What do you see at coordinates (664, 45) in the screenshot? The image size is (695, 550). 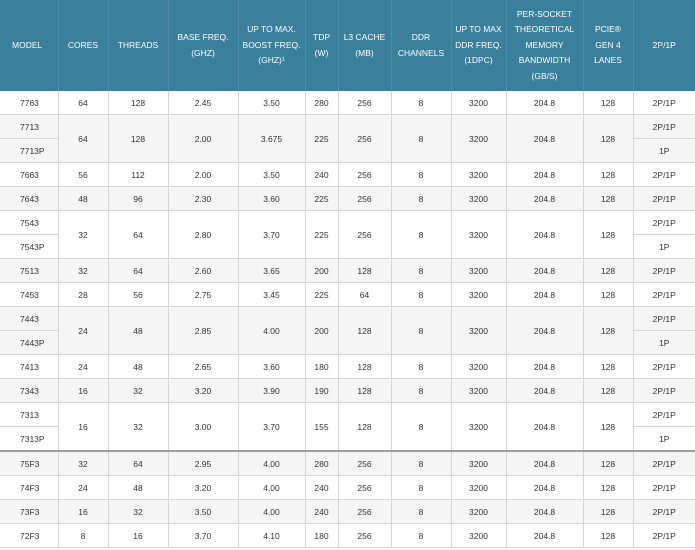 I see `col-header-sockets: 2P/1P` at bounding box center [664, 45].